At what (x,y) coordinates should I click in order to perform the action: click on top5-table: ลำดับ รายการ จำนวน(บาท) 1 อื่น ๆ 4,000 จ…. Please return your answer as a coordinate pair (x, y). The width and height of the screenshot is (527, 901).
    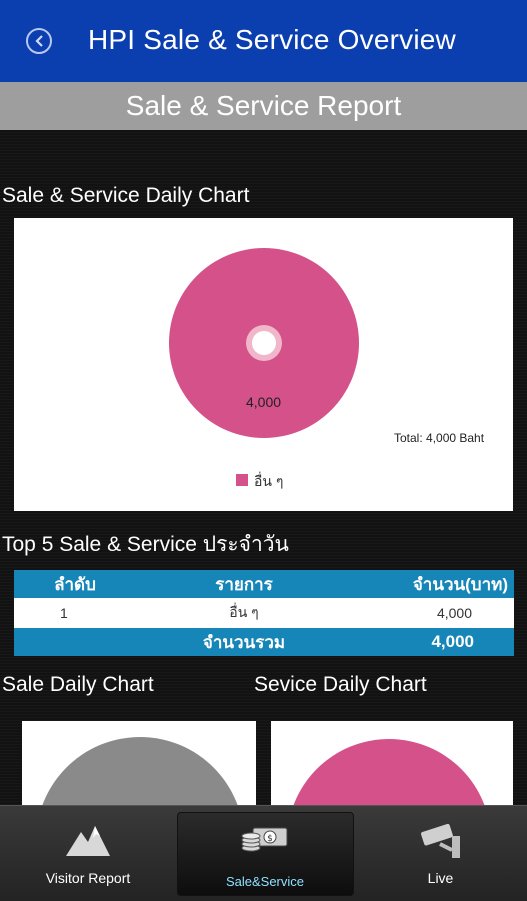
    Looking at the image, I should click on (264, 613).